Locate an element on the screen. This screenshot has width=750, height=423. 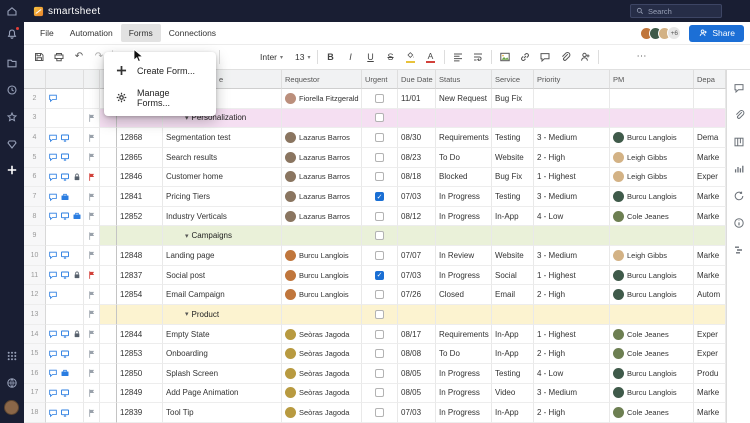
panel-refresh-icon is located at coordinates (739, 196).